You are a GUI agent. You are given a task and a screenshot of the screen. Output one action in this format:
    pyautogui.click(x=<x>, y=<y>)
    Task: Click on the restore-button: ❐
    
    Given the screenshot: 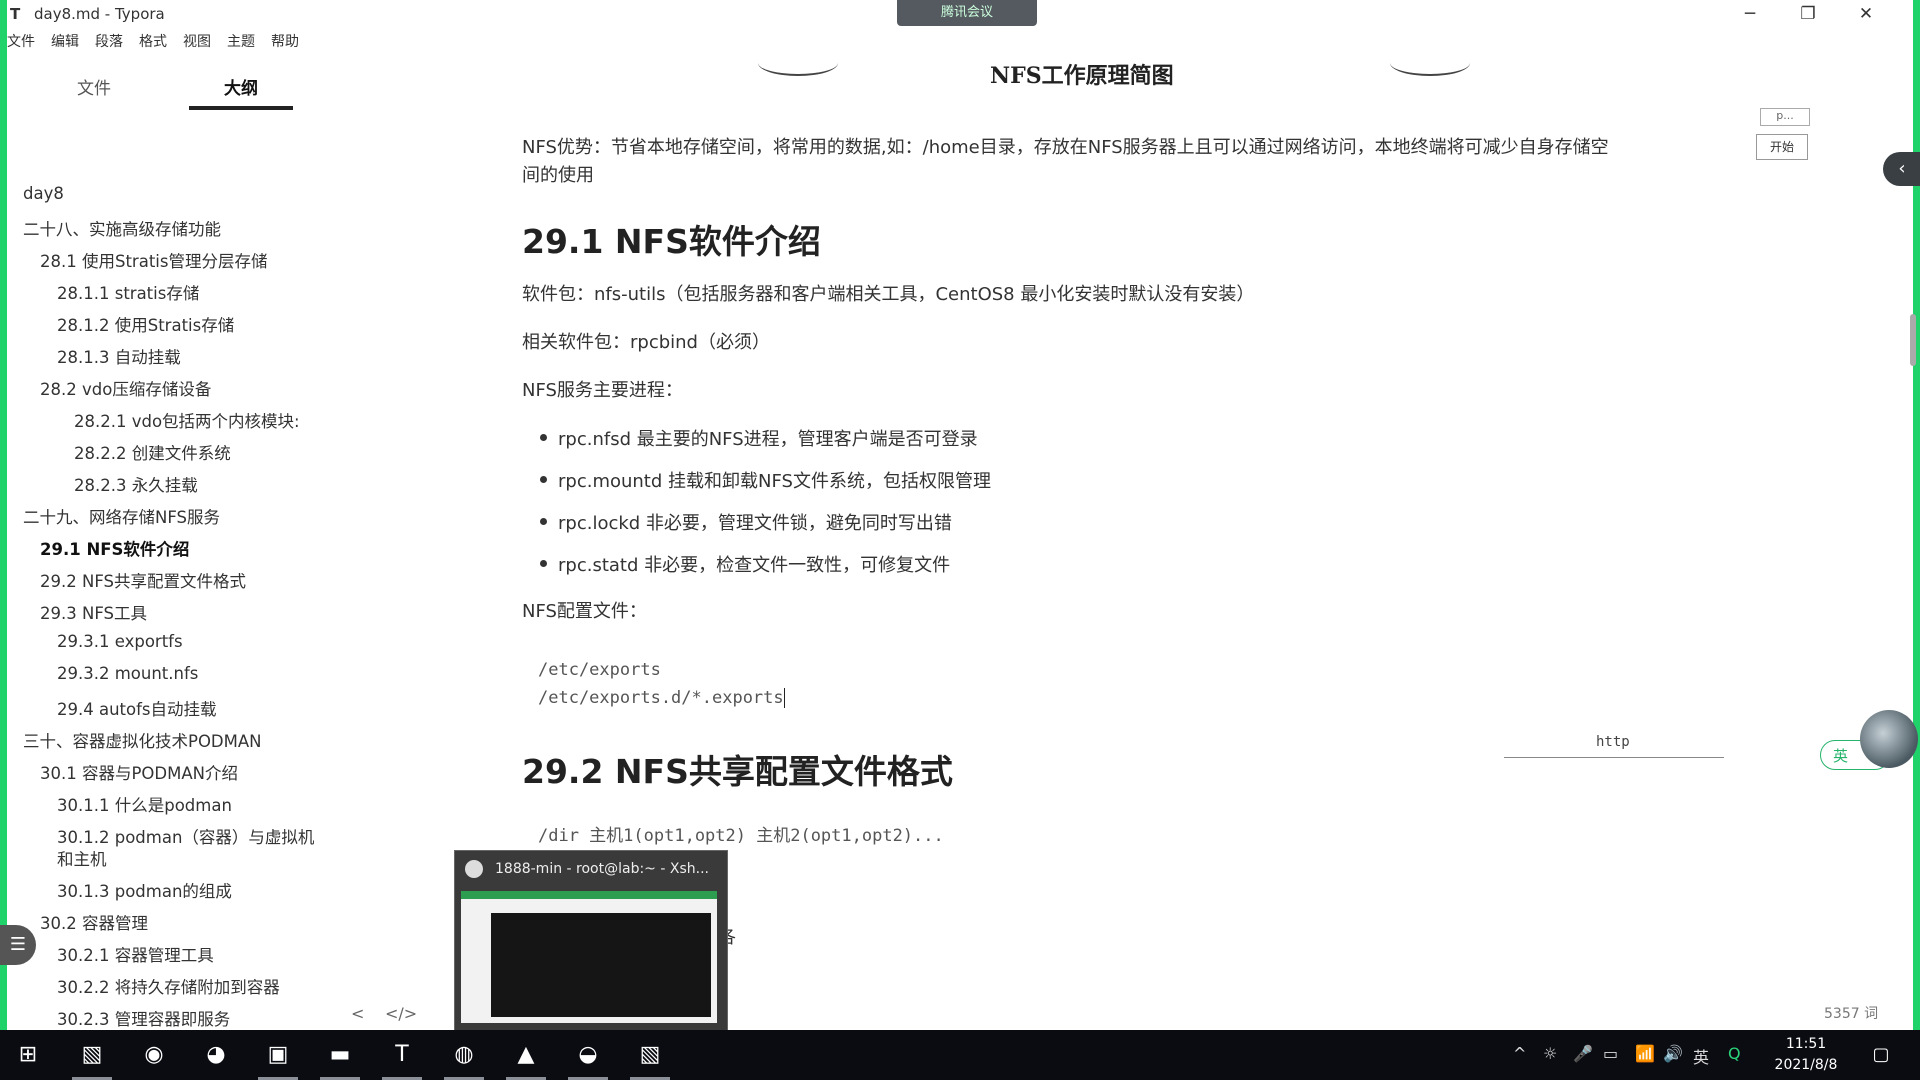 What is the action you would take?
    pyautogui.click(x=1808, y=15)
    